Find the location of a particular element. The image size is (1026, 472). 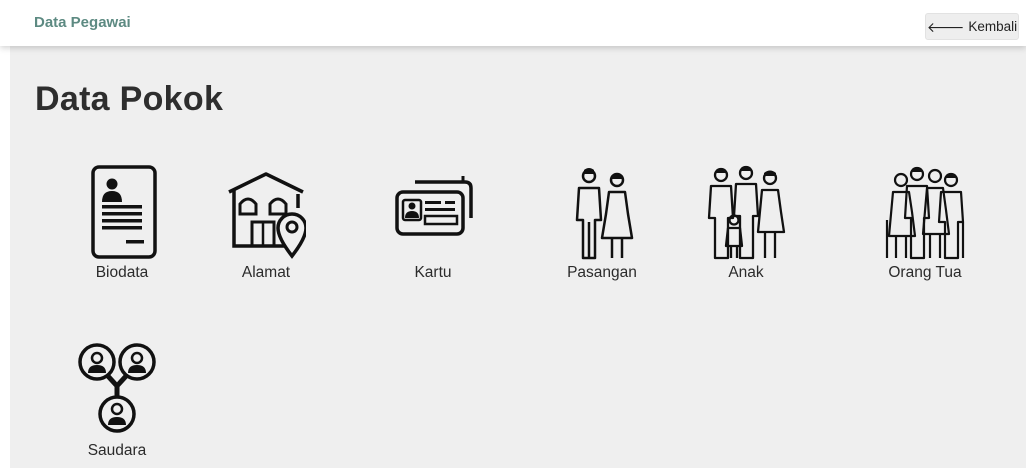

page-title: Data Pokok is located at coordinates (129, 99).